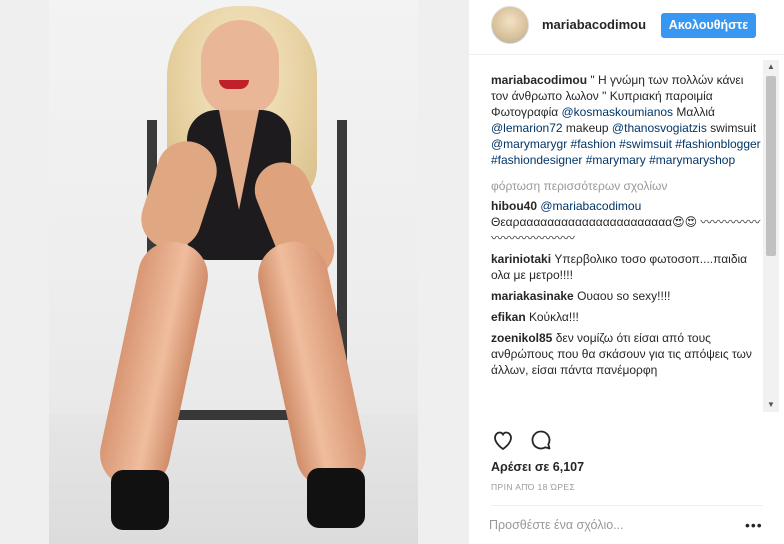 The image size is (784, 544). I want to click on add-comment-input, so click(609, 525).